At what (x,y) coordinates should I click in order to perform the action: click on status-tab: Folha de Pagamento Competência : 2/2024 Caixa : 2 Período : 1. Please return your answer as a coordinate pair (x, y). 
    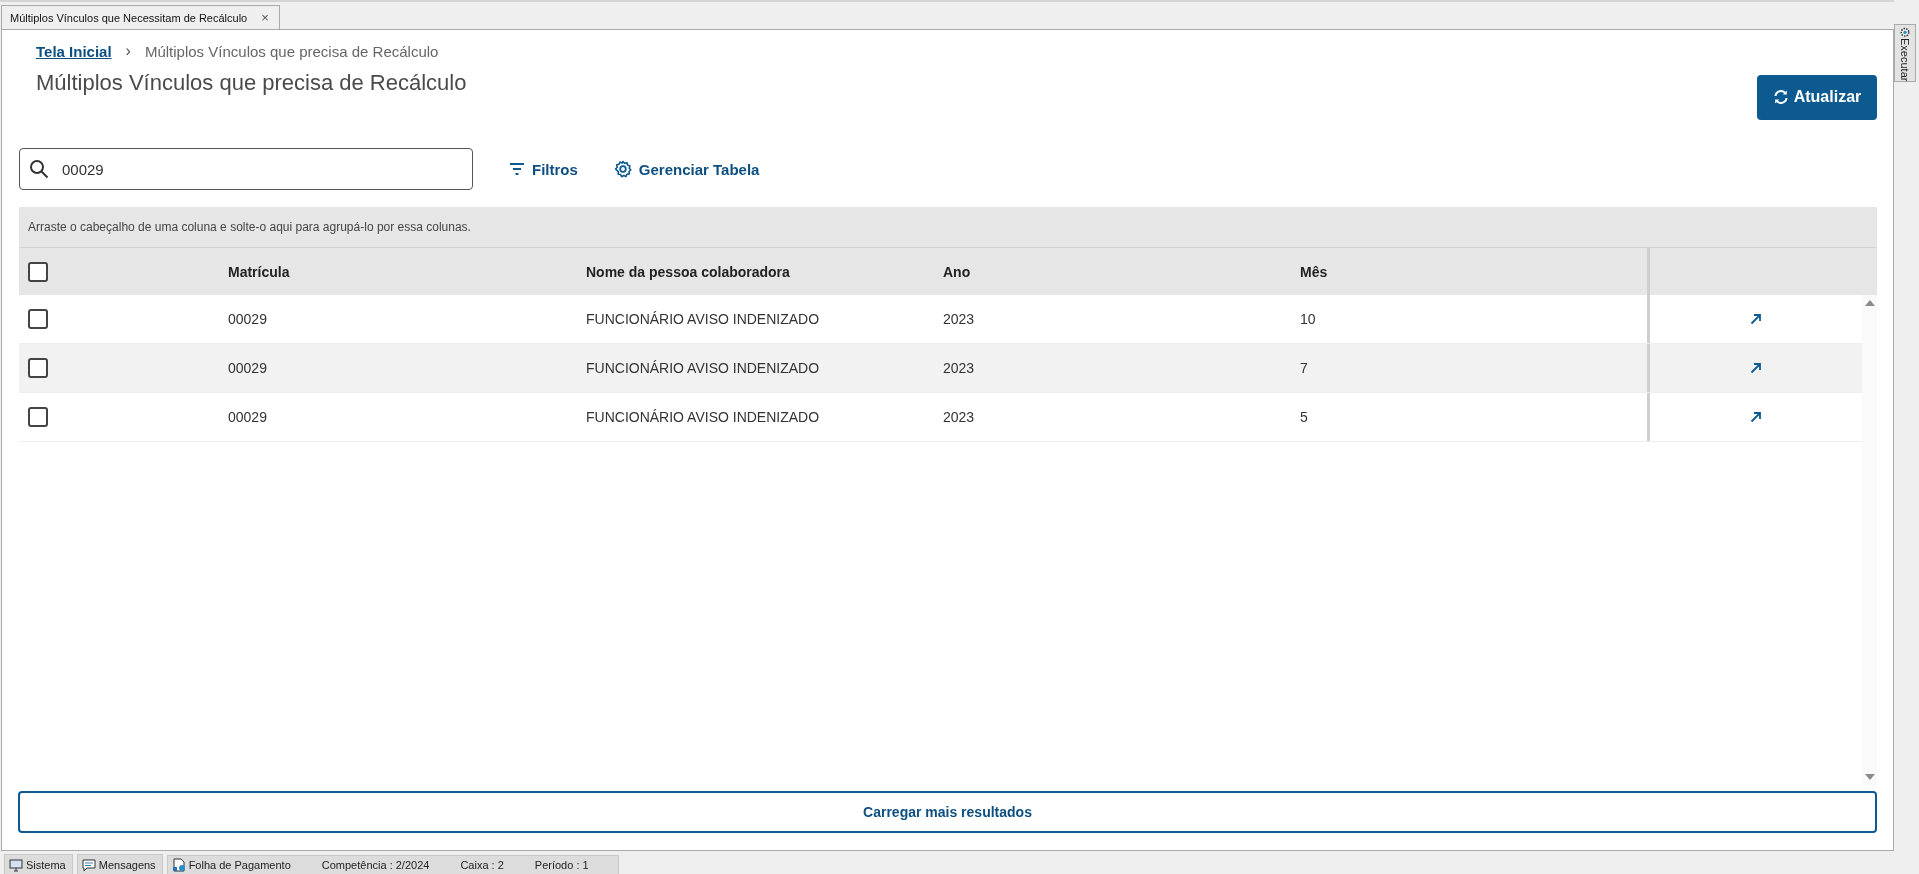
    Looking at the image, I should click on (392, 864).